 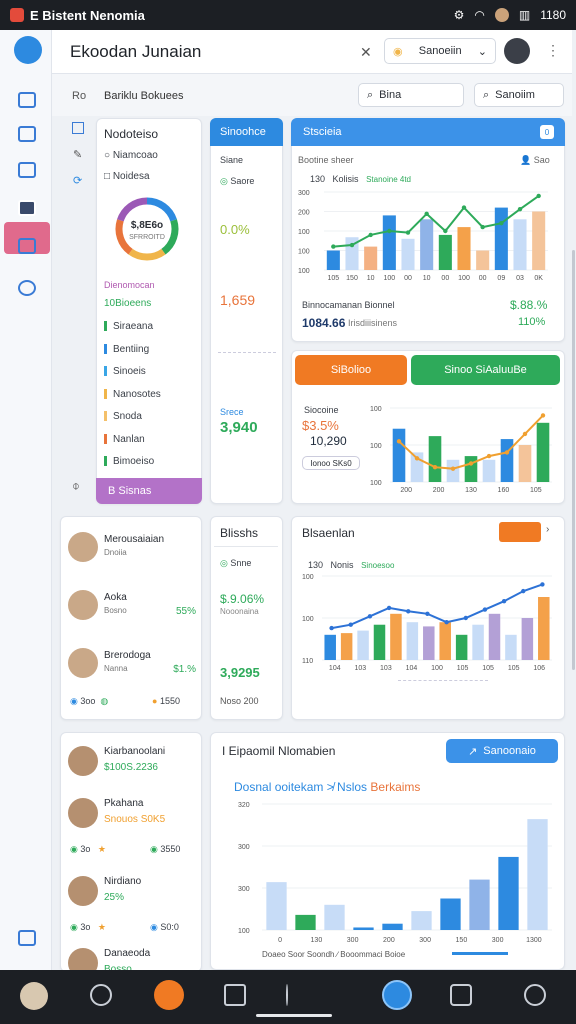 What do you see at coordinates (78, 128) in the screenshot?
I see `list-icon` at bounding box center [78, 128].